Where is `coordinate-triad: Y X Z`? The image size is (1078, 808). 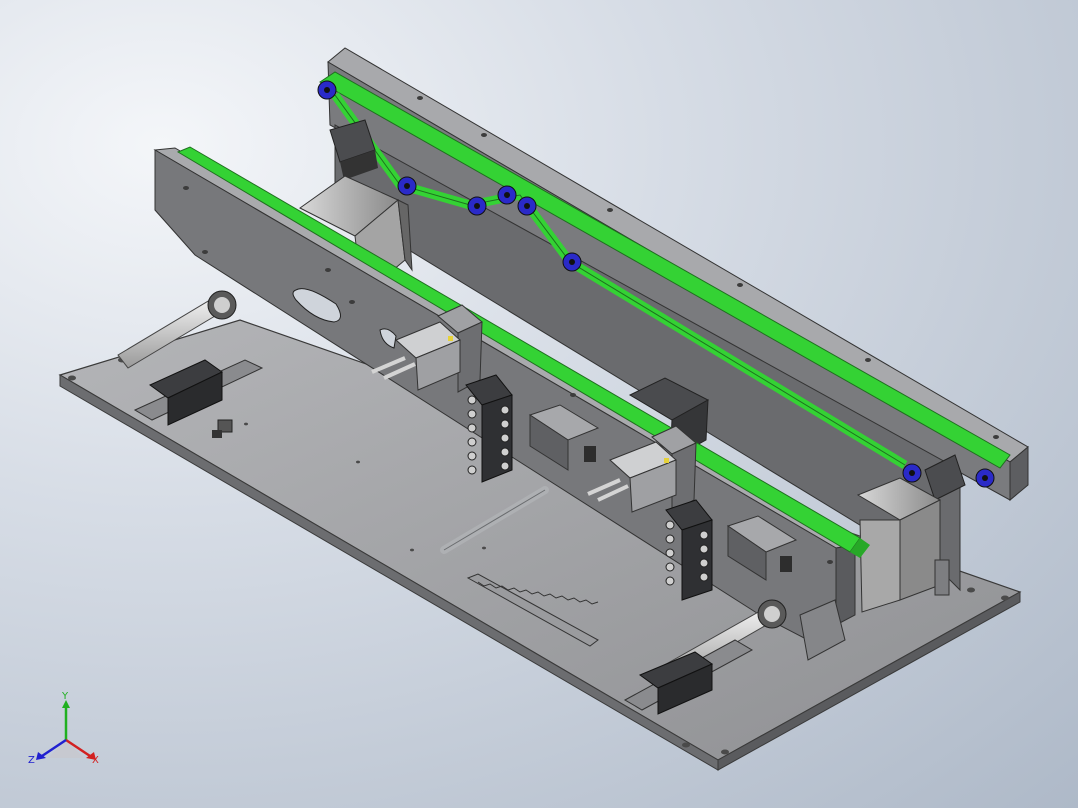
coordinate-triad: Y X Z is located at coordinates (66, 731).